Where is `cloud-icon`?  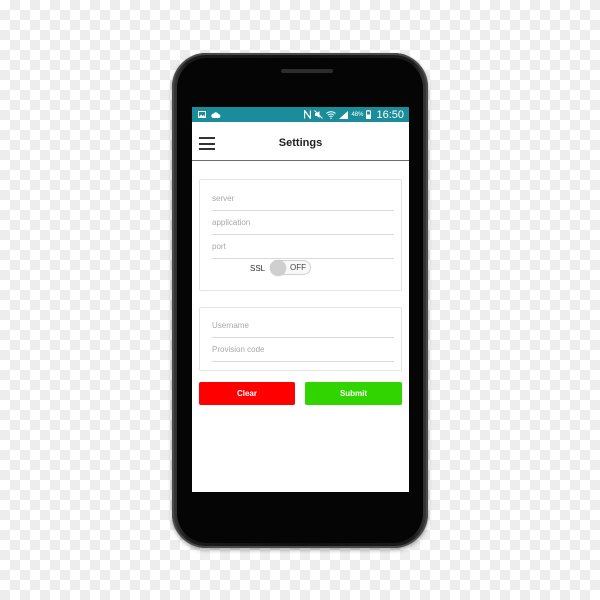 cloud-icon is located at coordinates (216, 114).